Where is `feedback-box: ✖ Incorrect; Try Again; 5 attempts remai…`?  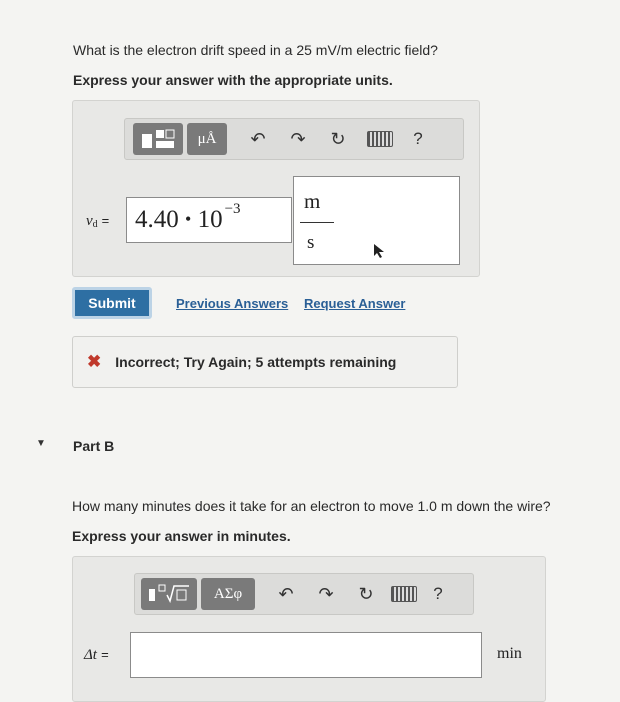 feedback-box: ✖ Incorrect; Try Again; 5 attempts remai… is located at coordinates (265, 362).